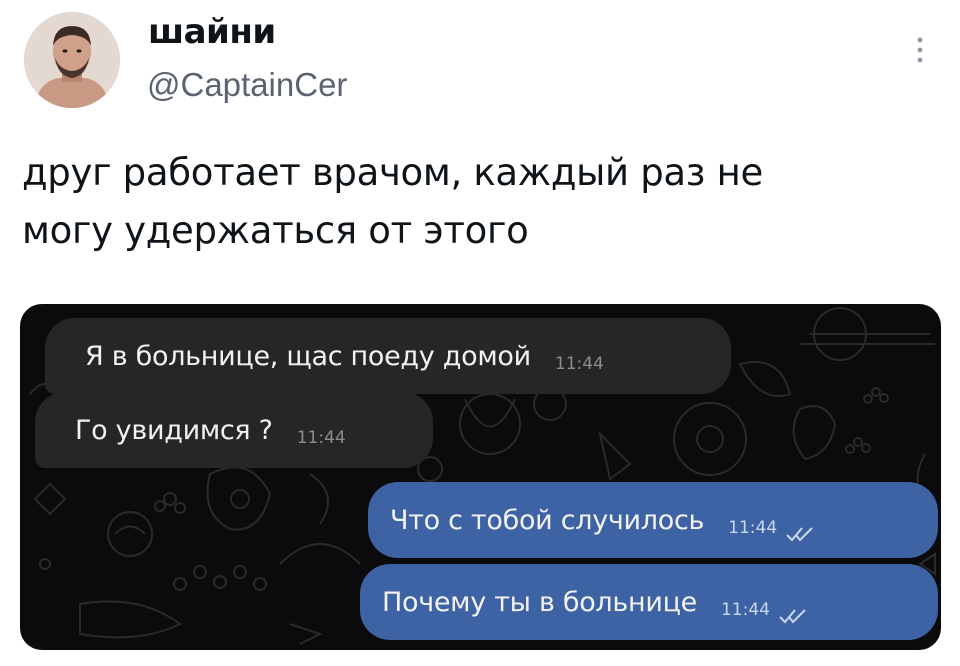 This screenshot has width=960, height=666. I want to click on message-bubble-outgoing: Почему ты в больнице 11:44, so click(649, 602).